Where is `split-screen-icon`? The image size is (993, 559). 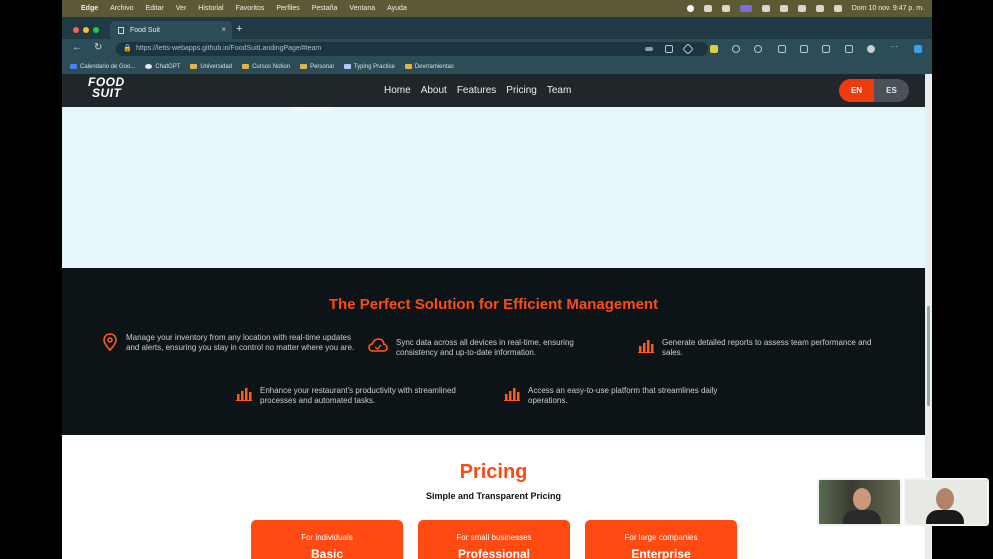 split-screen-icon is located at coordinates (782, 49).